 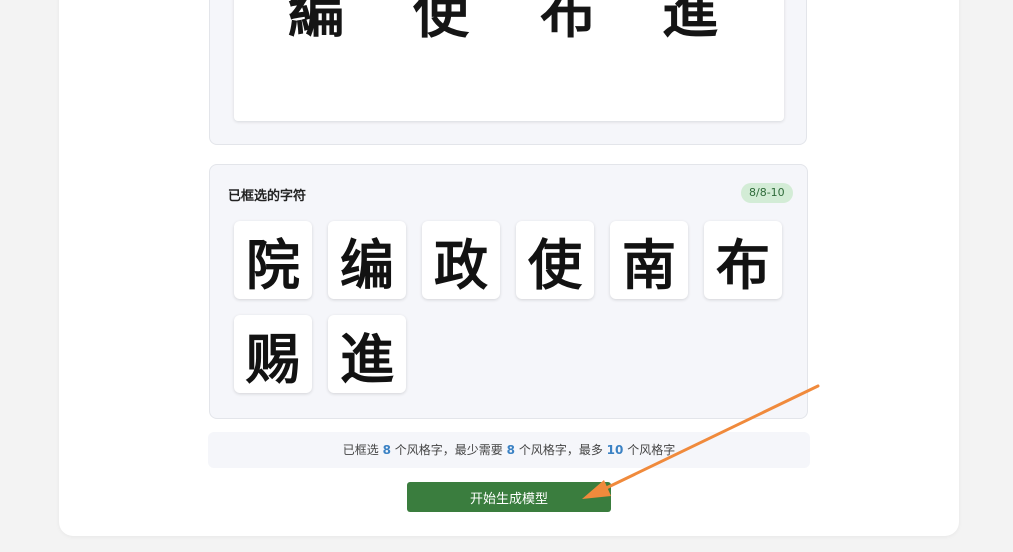 I want to click on preview-char: 編, so click(x=316, y=23).